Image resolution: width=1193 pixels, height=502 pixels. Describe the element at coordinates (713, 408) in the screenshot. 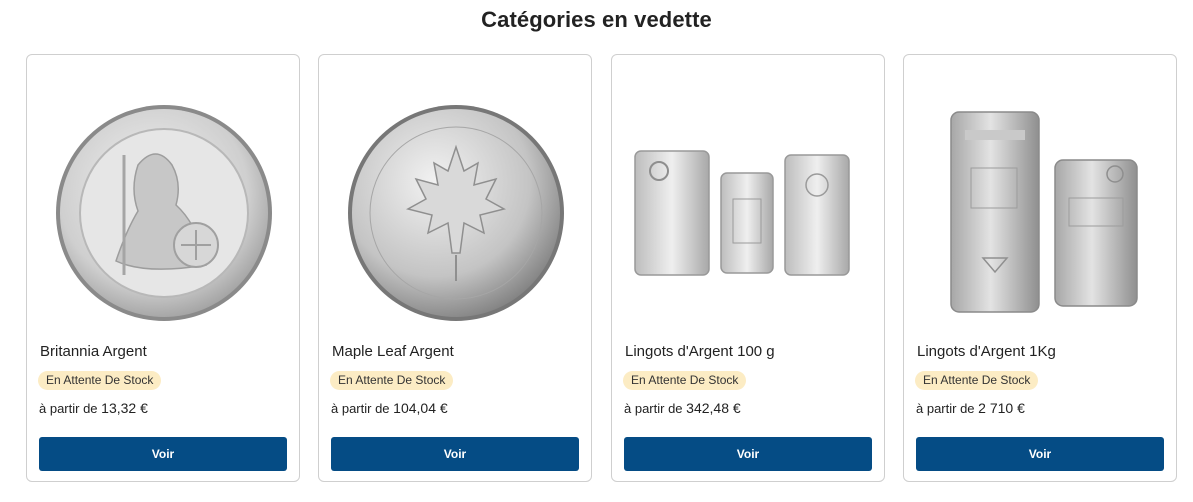

I see `price-value: 342,48 €` at that location.